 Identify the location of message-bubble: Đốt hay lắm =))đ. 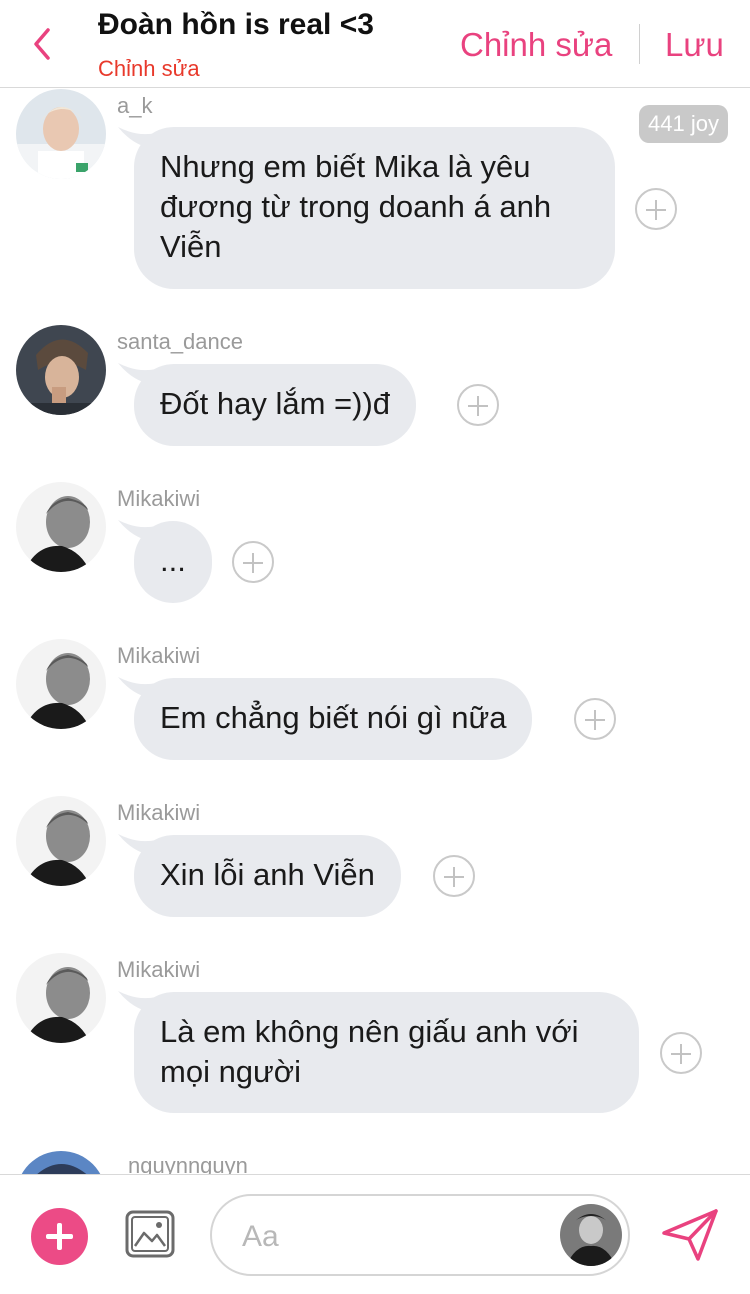
(275, 405).